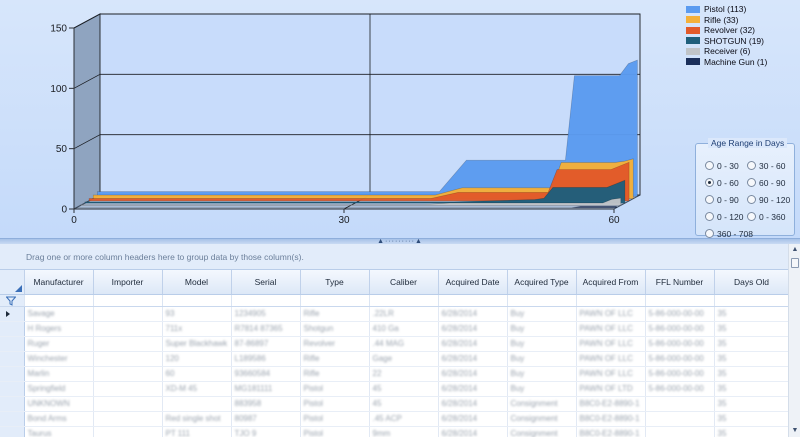  What do you see at coordinates (769, 216) in the screenshot?
I see `age-range-option: 0 - 360` at bounding box center [769, 216].